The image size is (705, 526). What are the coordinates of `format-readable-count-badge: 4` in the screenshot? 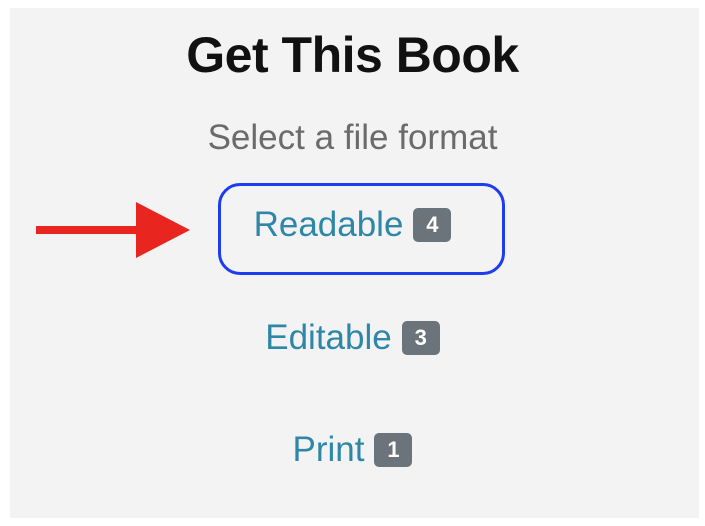 It's located at (432, 225).